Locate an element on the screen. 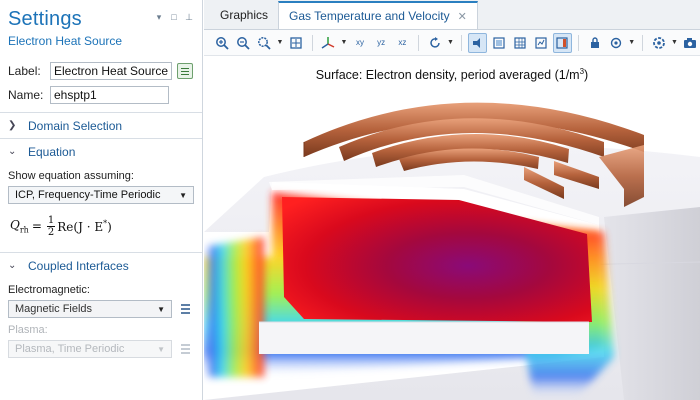 Image resolution: width=700 pixels, height=400 pixels. equation-display: Qrh = 1 2 Re(J · E*) is located at coordinates (102, 226).